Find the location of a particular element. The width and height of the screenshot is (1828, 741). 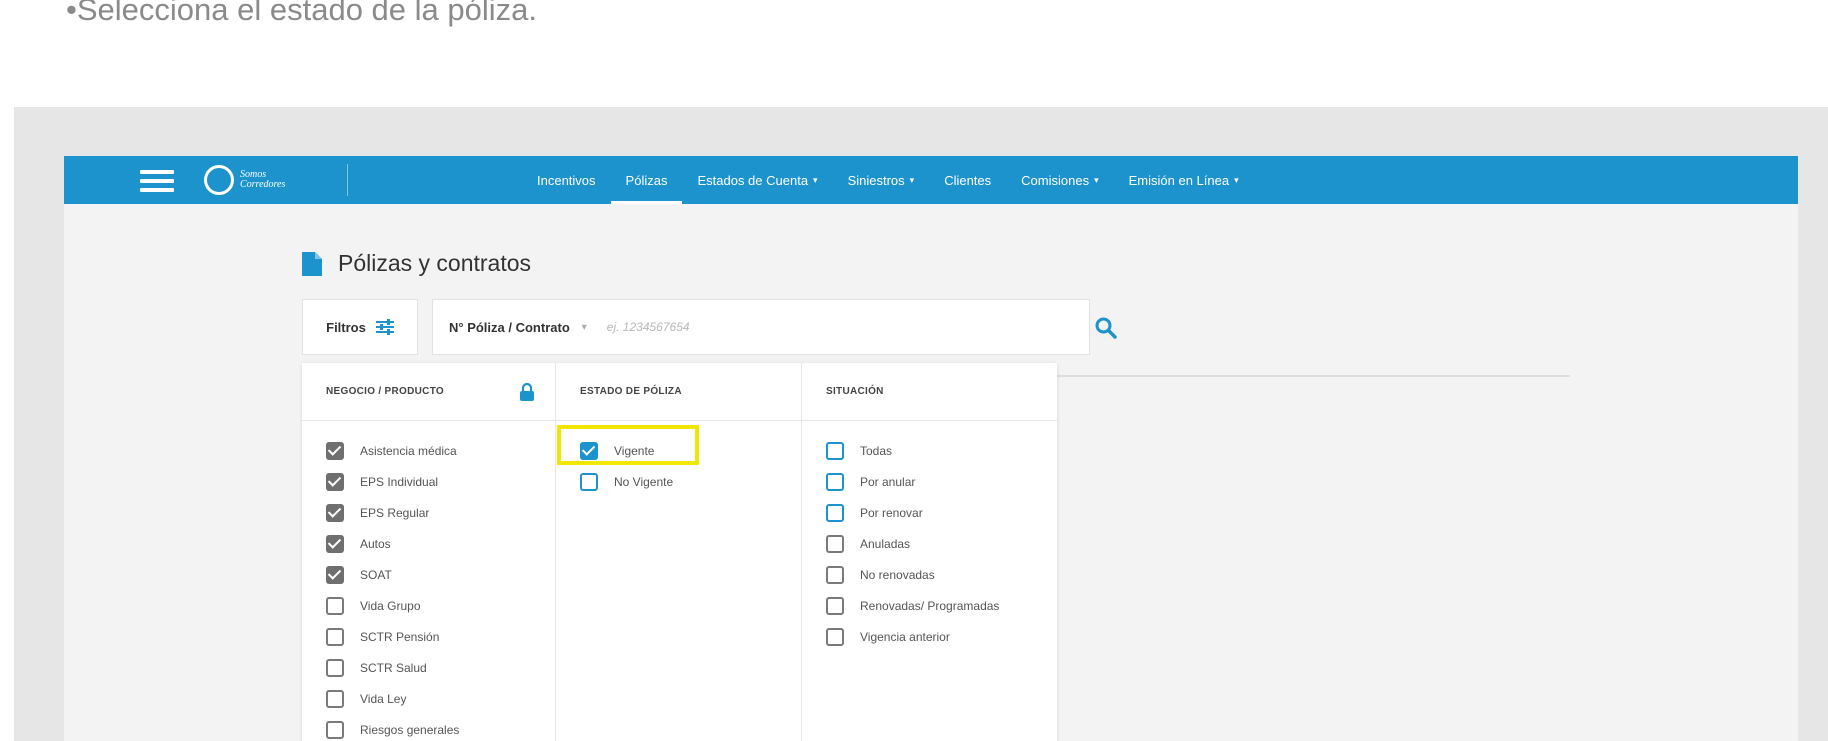

item-label: Vigencia anterior is located at coordinates (905, 636).